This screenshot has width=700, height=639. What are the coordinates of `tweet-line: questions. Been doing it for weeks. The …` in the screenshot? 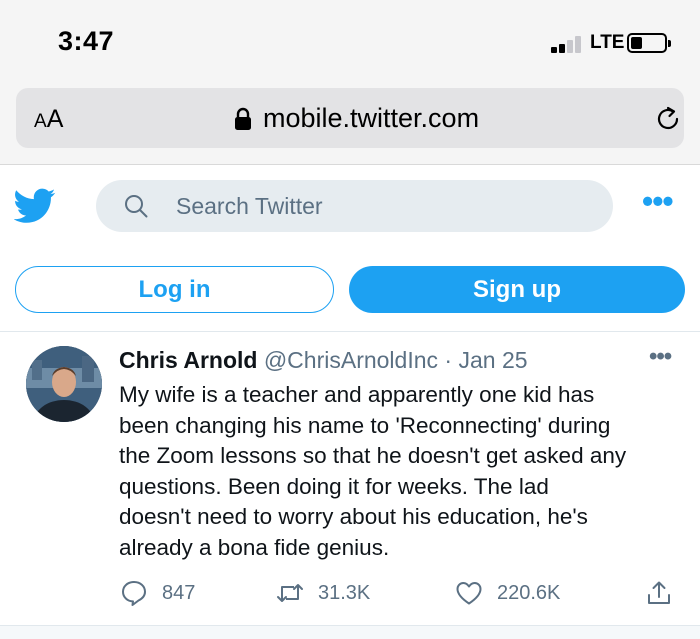 It's located at (334, 486).